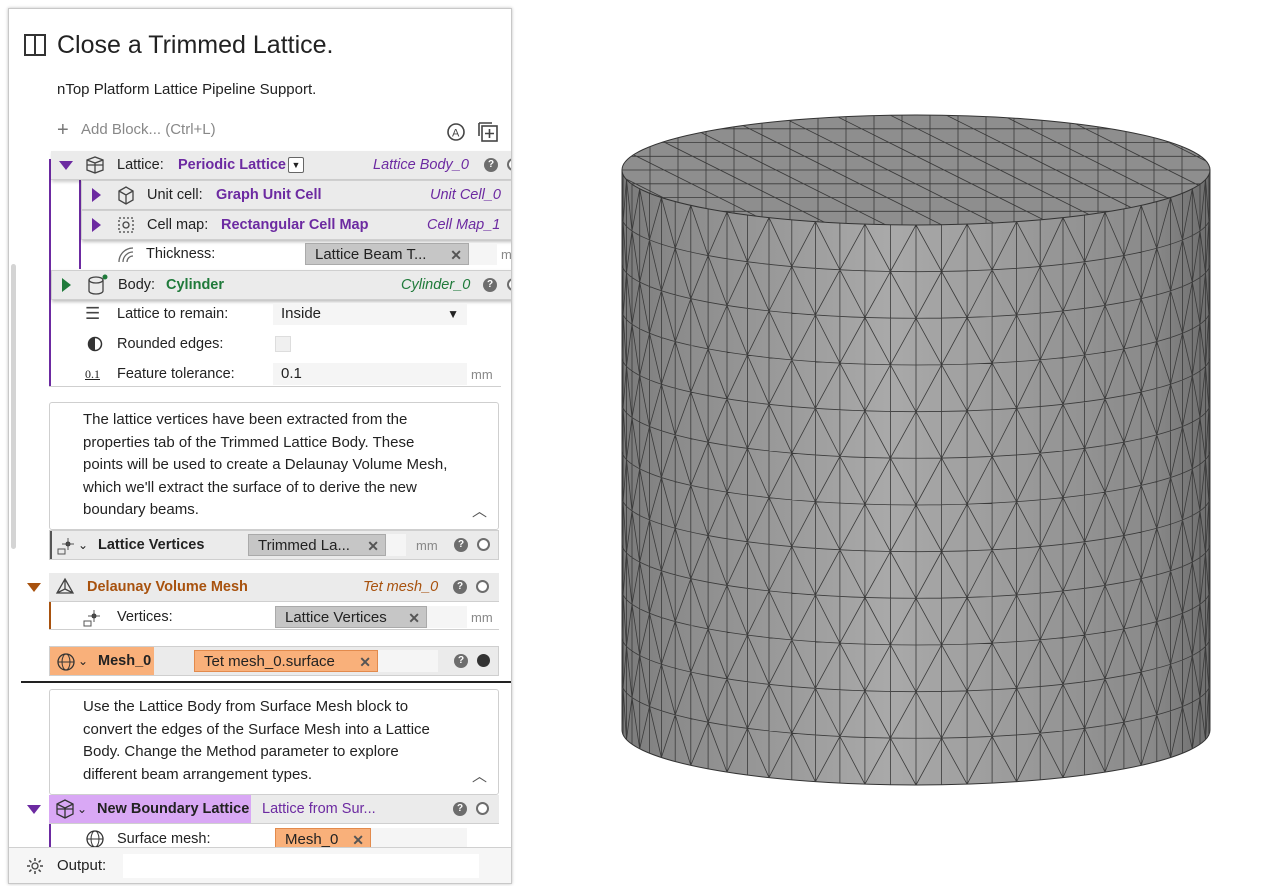 This screenshot has width=1265, height=886. Describe the element at coordinates (170, 344) in the screenshot. I see `rounded-edges-label: Rounded edges:` at that location.